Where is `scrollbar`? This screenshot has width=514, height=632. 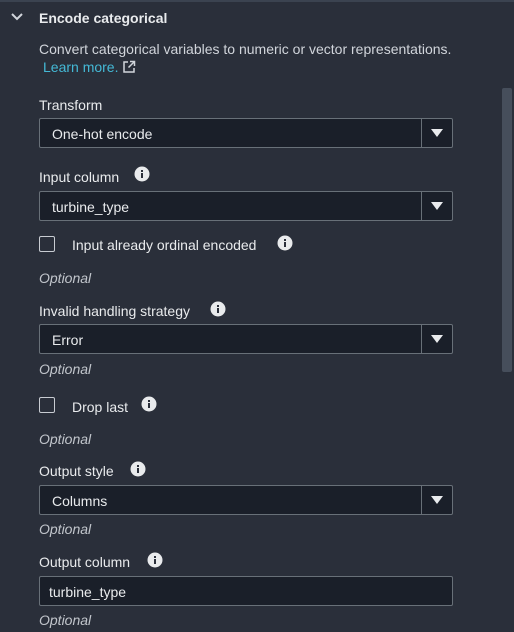 scrollbar is located at coordinates (507, 317).